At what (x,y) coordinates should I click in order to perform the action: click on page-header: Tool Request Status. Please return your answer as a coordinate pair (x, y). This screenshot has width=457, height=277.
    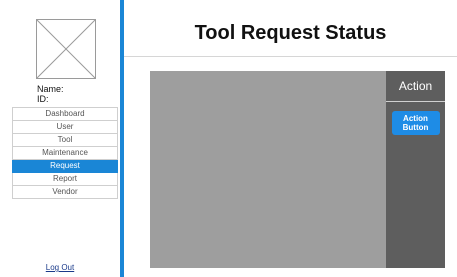
    Looking at the image, I should click on (290, 28).